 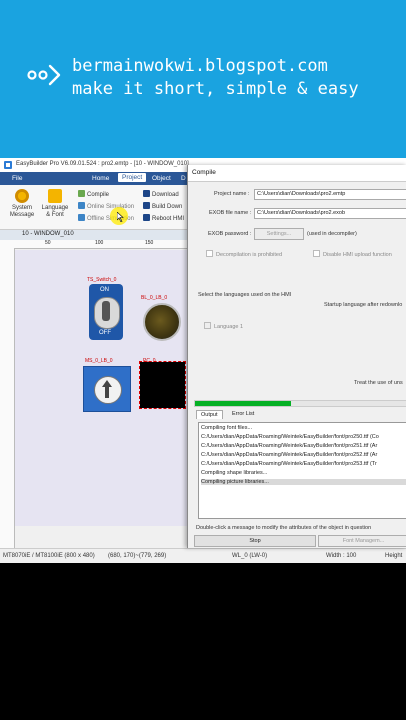 What do you see at coordinates (162, 206) in the screenshot?
I see `build-download-button: Build Down` at bounding box center [162, 206].